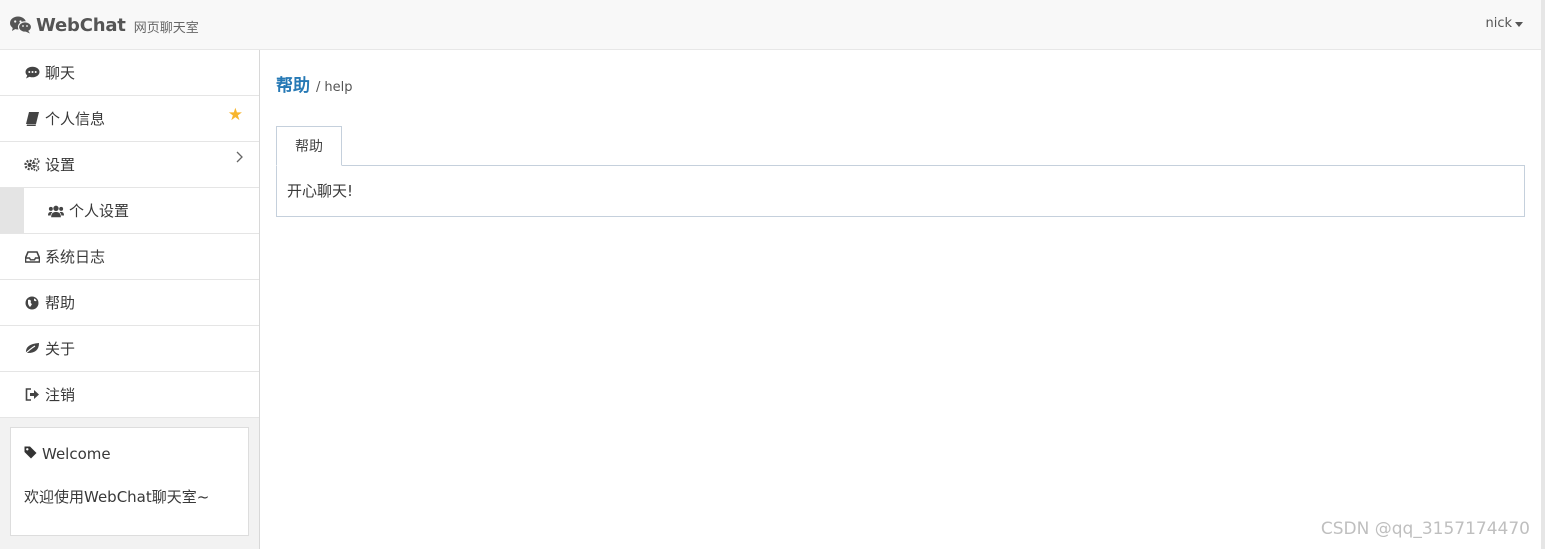 Image resolution: width=1545 pixels, height=549 pixels. Describe the element at coordinates (1425, 529) in the screenshot. I see `watermark: CSDN @qq_3157174470` at that location.